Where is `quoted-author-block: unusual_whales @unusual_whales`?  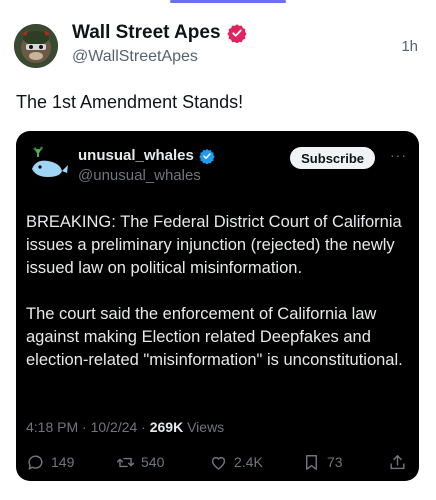
quoted-author-block: unusual_whales @unusual_whales is located at coordinates (146, 165).